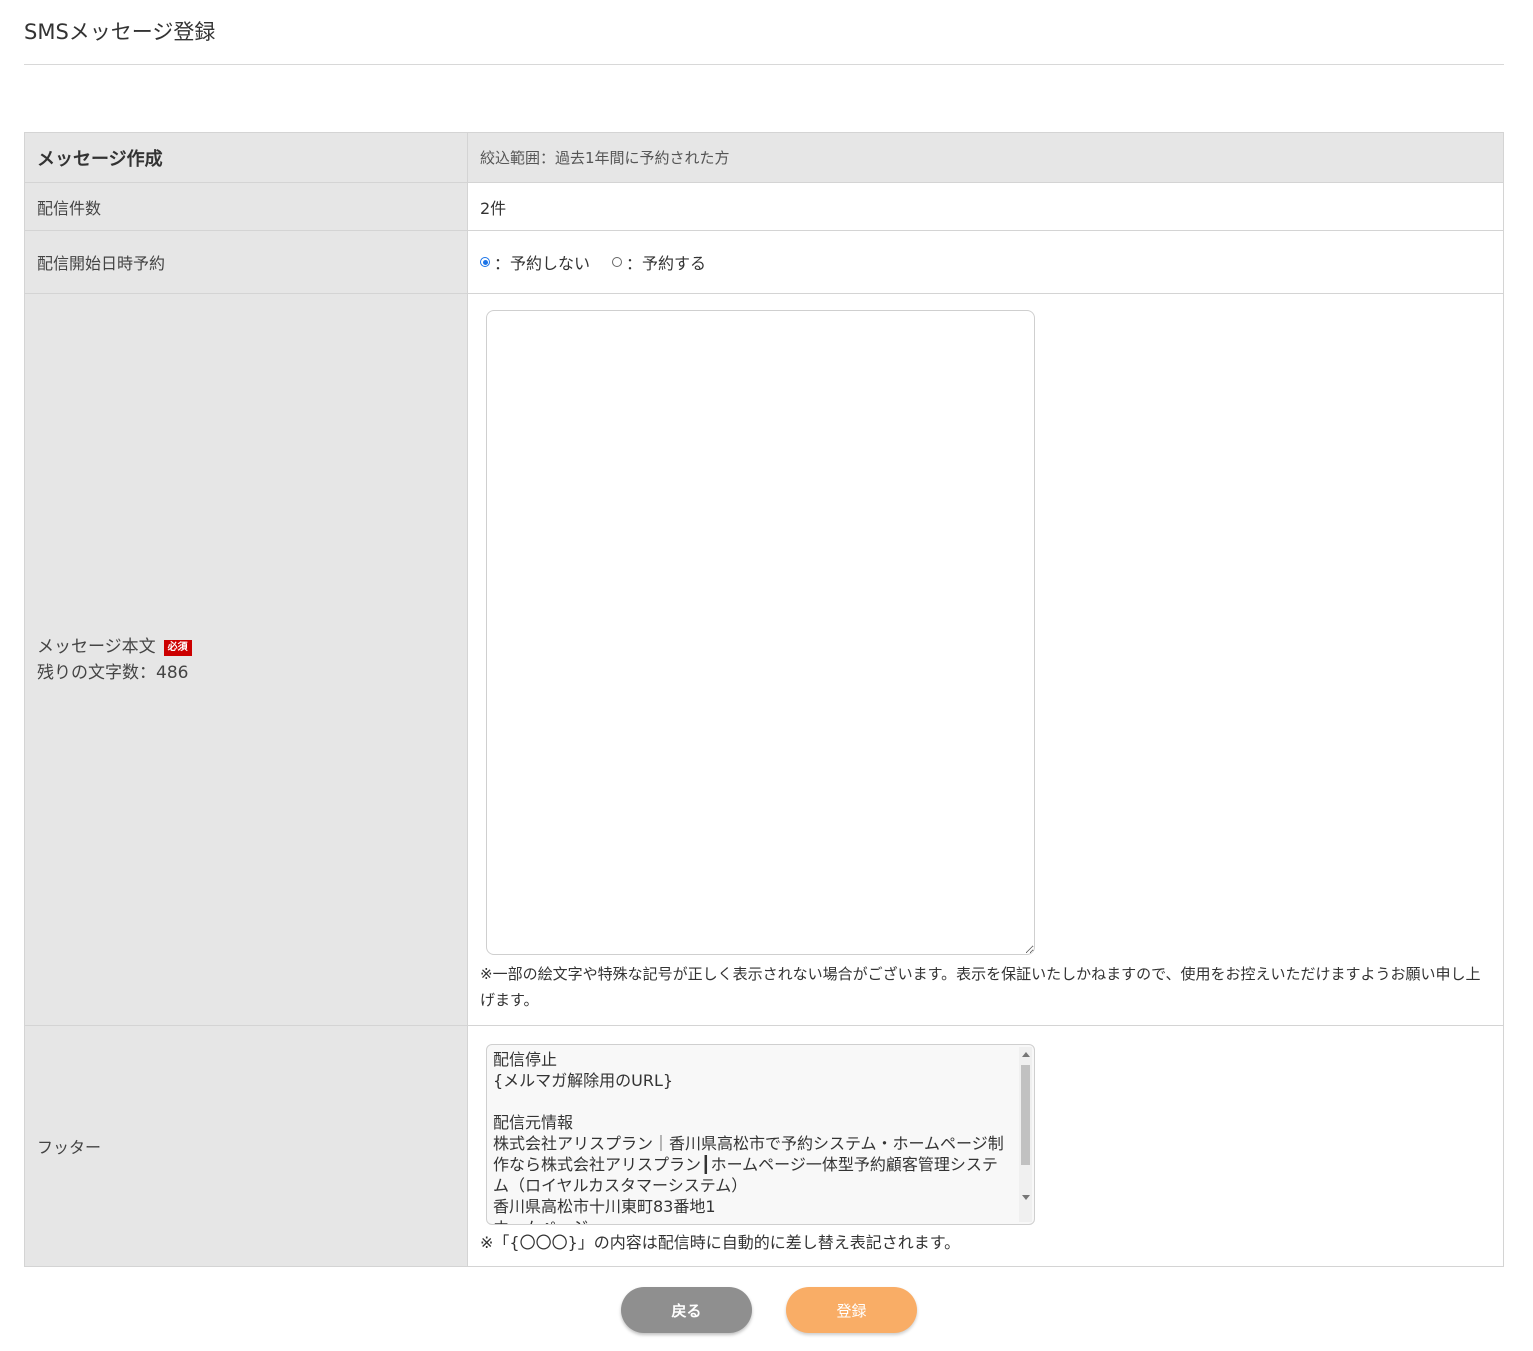 The image size is (1533, 1351). Describe the element at coordinates (113, 672) in the screenshot. I see `remaining-chars-count: 残りの文字数：486` at that location.